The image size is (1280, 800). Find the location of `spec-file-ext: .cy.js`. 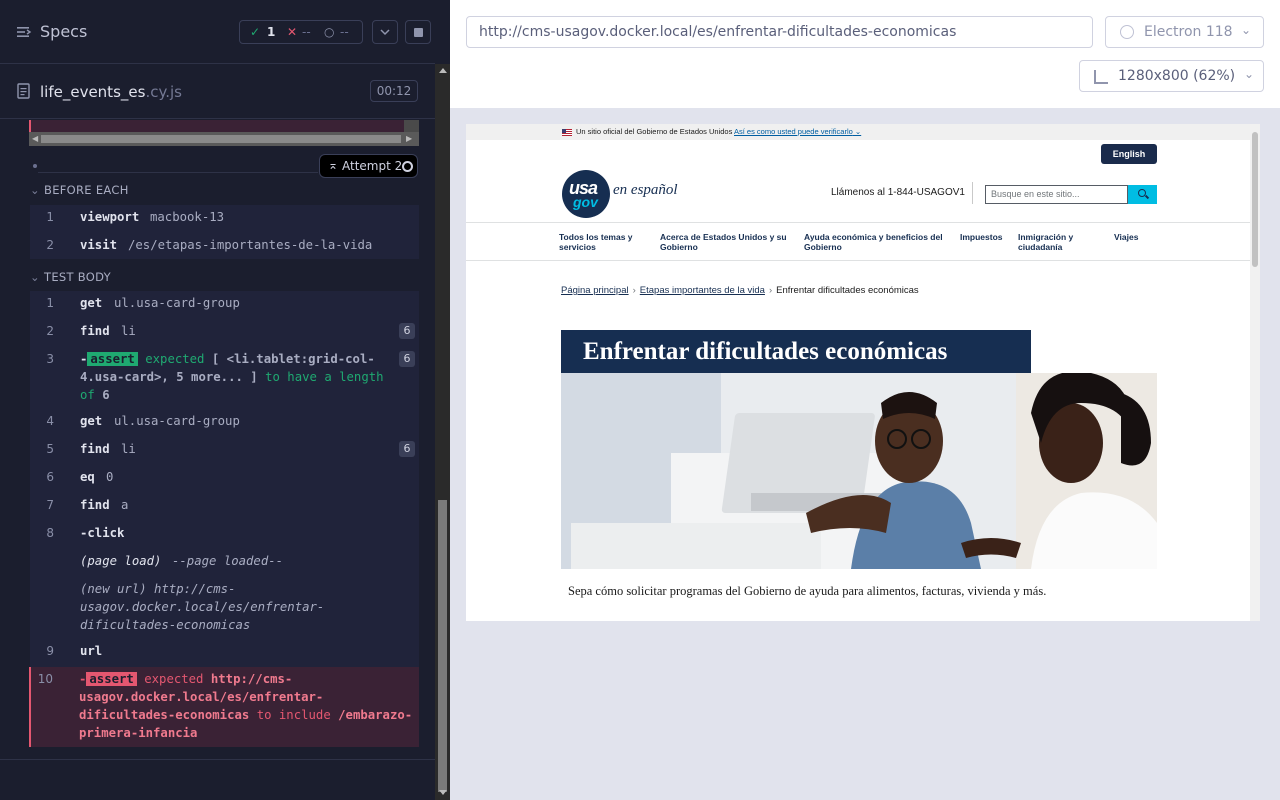

spec-file-ext: .cy.js is located at coordinates (163, 92).